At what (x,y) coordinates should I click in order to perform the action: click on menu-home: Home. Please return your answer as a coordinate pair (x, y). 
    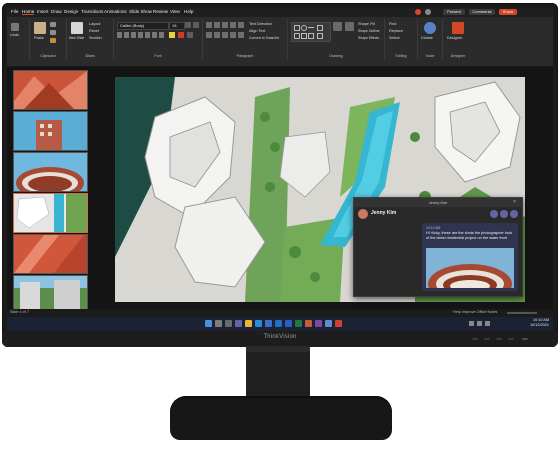
    Looking at the image, I should click on (28, 12).